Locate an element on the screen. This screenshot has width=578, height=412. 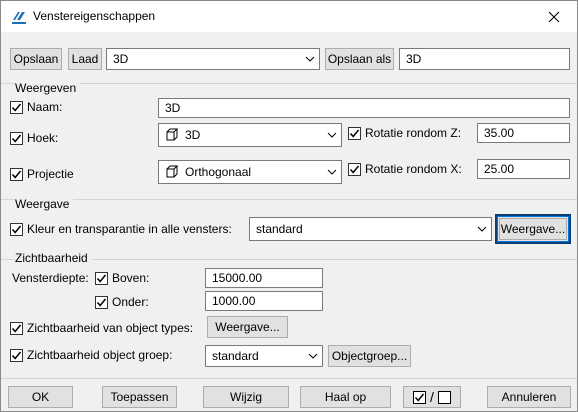
naam-checkbox: Naam: is located at coordinates (36, 107).